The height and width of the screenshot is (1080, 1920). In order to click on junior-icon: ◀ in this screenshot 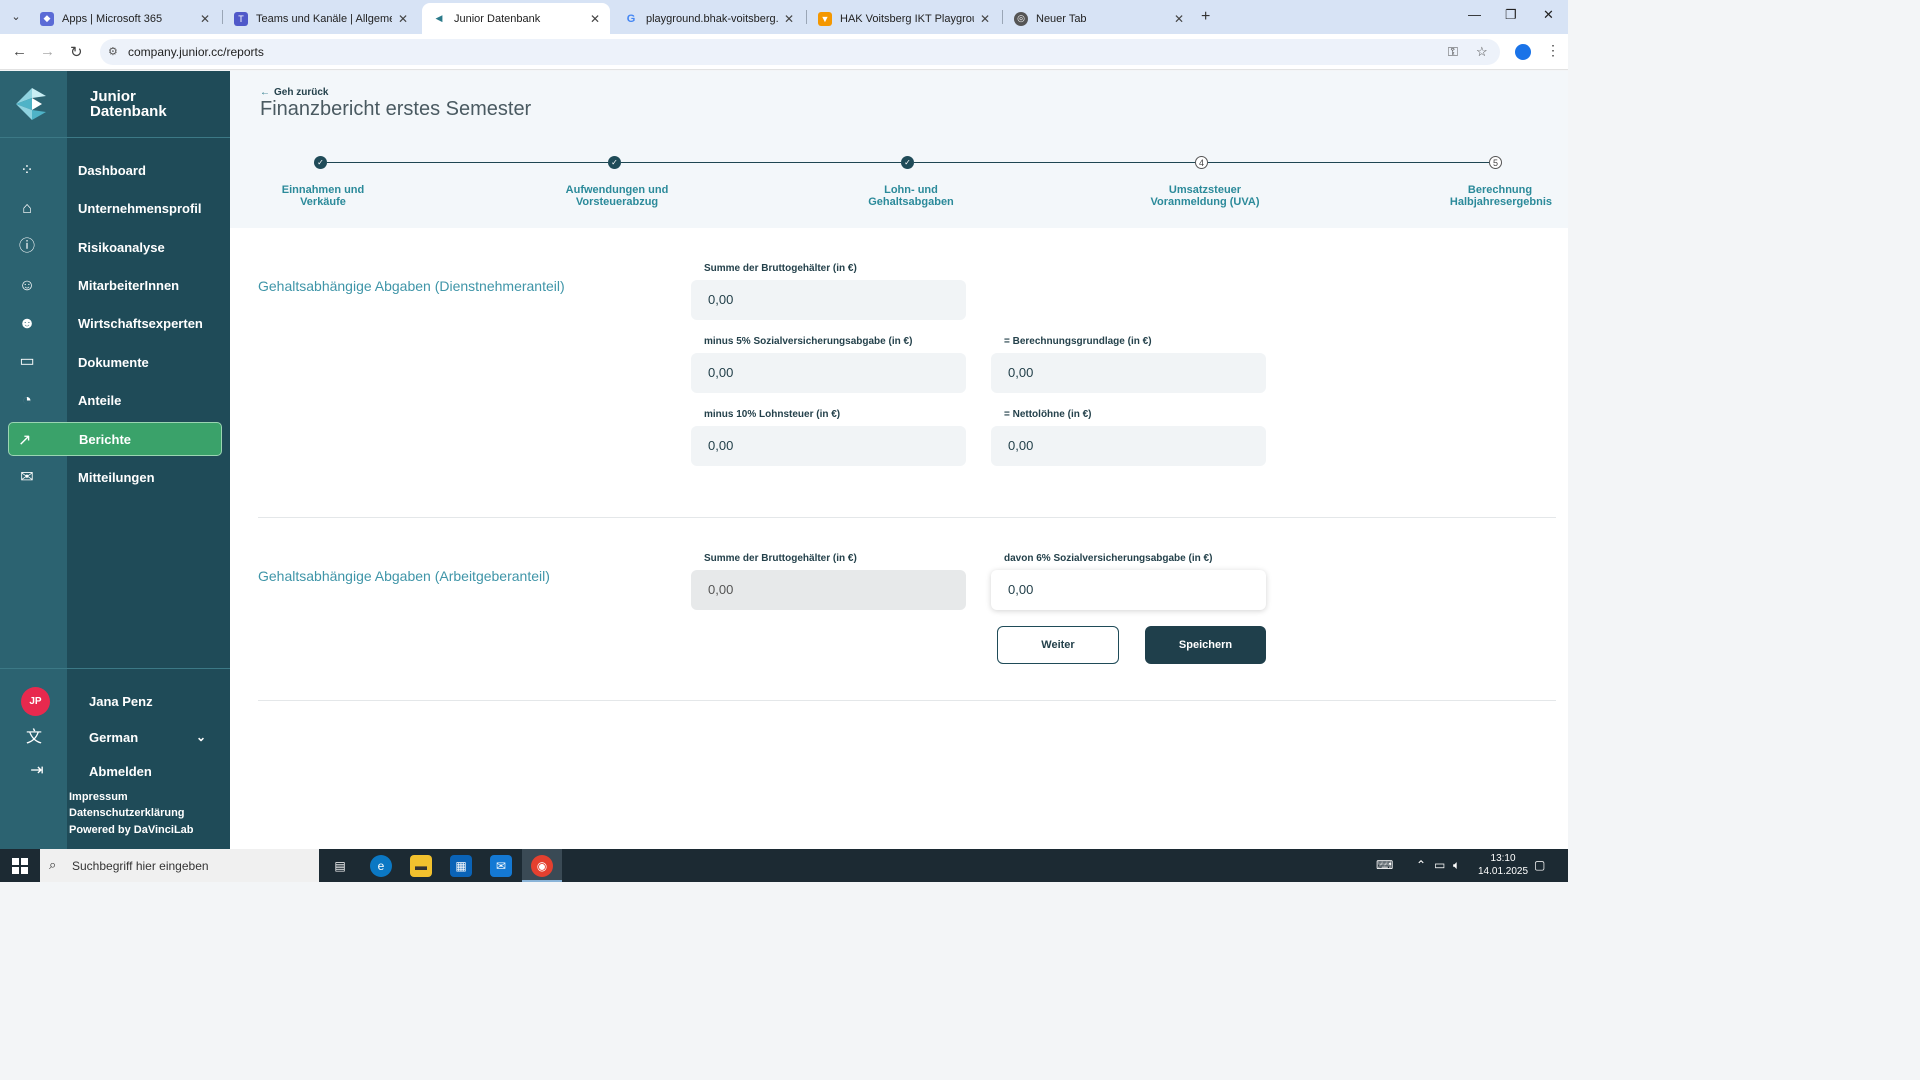, I will do `click(439, 18)`.